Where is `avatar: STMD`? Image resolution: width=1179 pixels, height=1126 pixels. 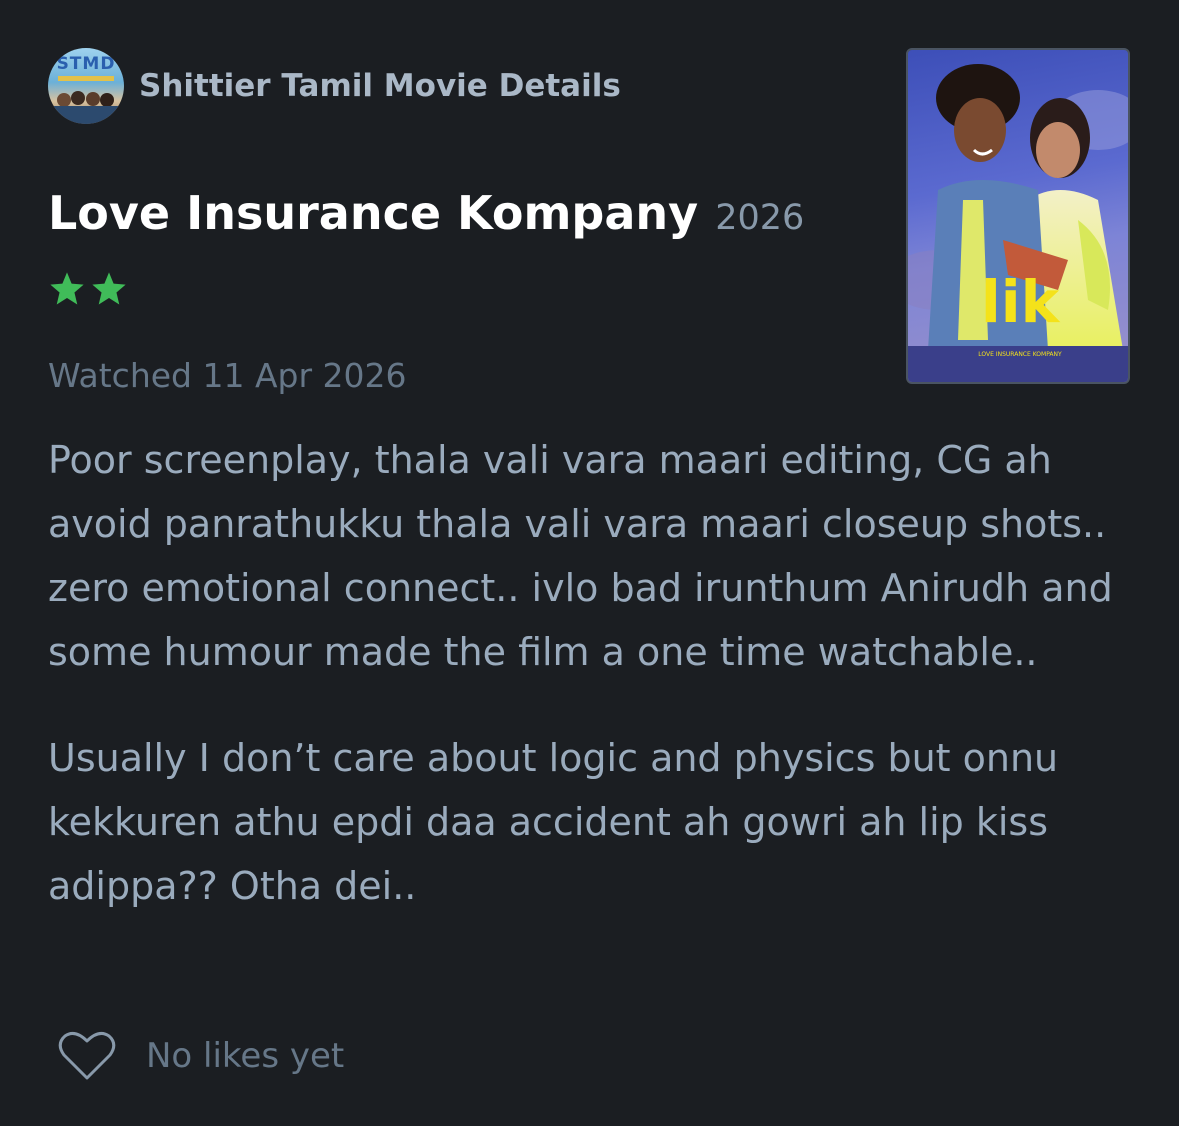 avatar: STMD is located at coordinates (86, 86).